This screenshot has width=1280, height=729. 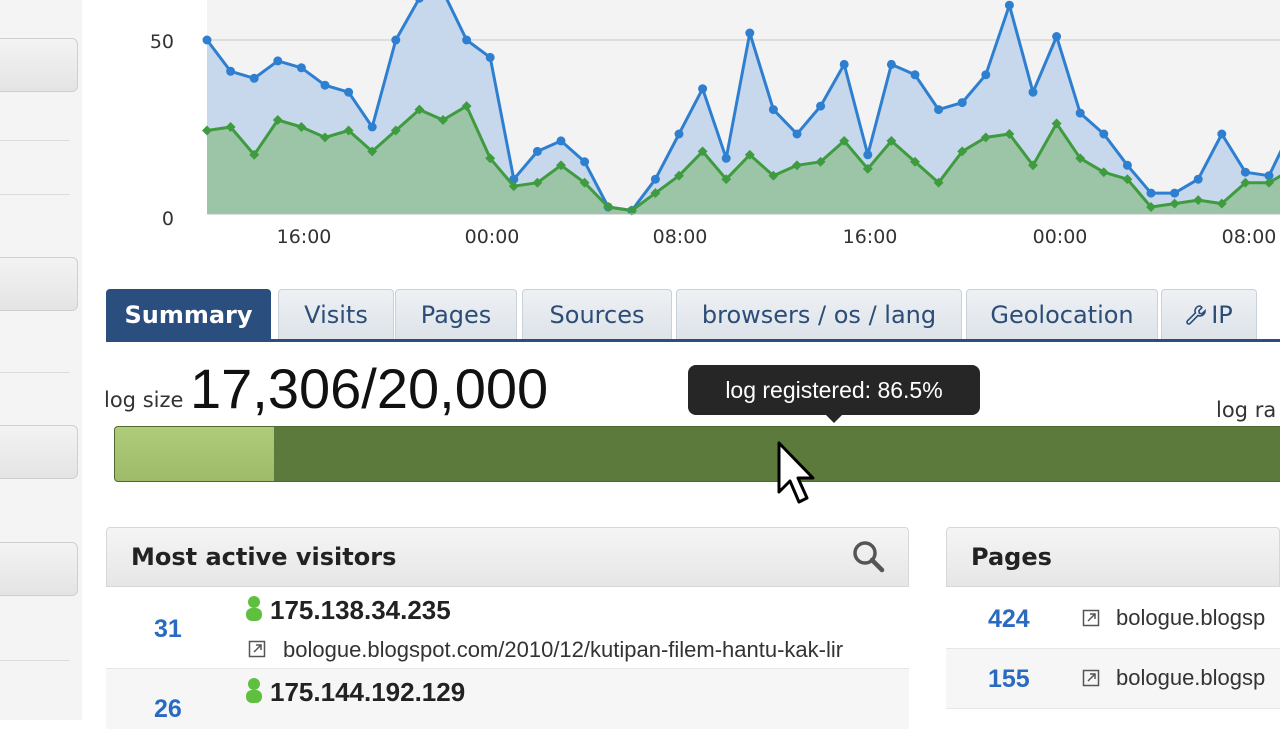 What do you see at coordinates (1009, 679) in the screenshot?
I see `page-count: 155` at bounding box center [1009, 679].